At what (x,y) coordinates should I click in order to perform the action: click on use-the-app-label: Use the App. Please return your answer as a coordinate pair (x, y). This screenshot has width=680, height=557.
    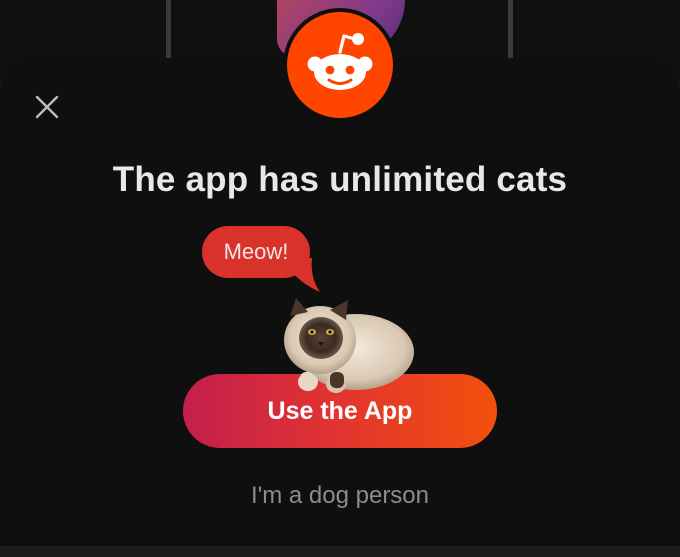
    Looking at the image, I should click on (340, 410).